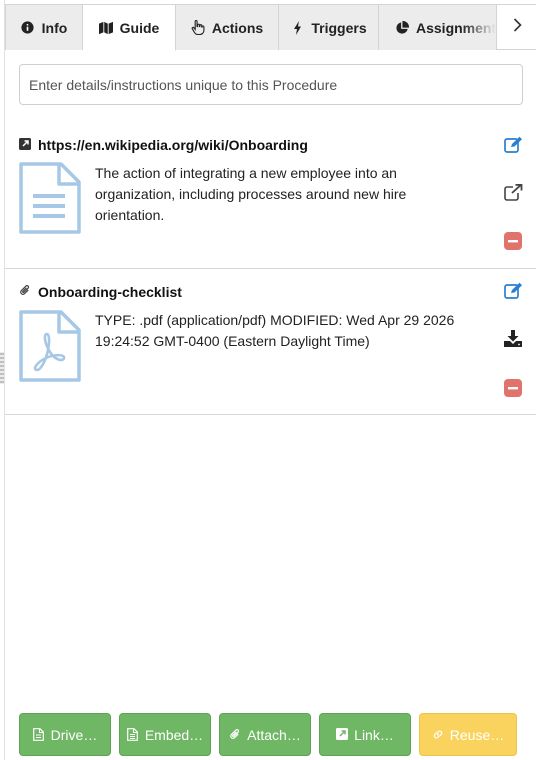  Describe the element at coordinates (110, 292) in the screenshot. I see `item-title: Onboarding-checklist` at that location.